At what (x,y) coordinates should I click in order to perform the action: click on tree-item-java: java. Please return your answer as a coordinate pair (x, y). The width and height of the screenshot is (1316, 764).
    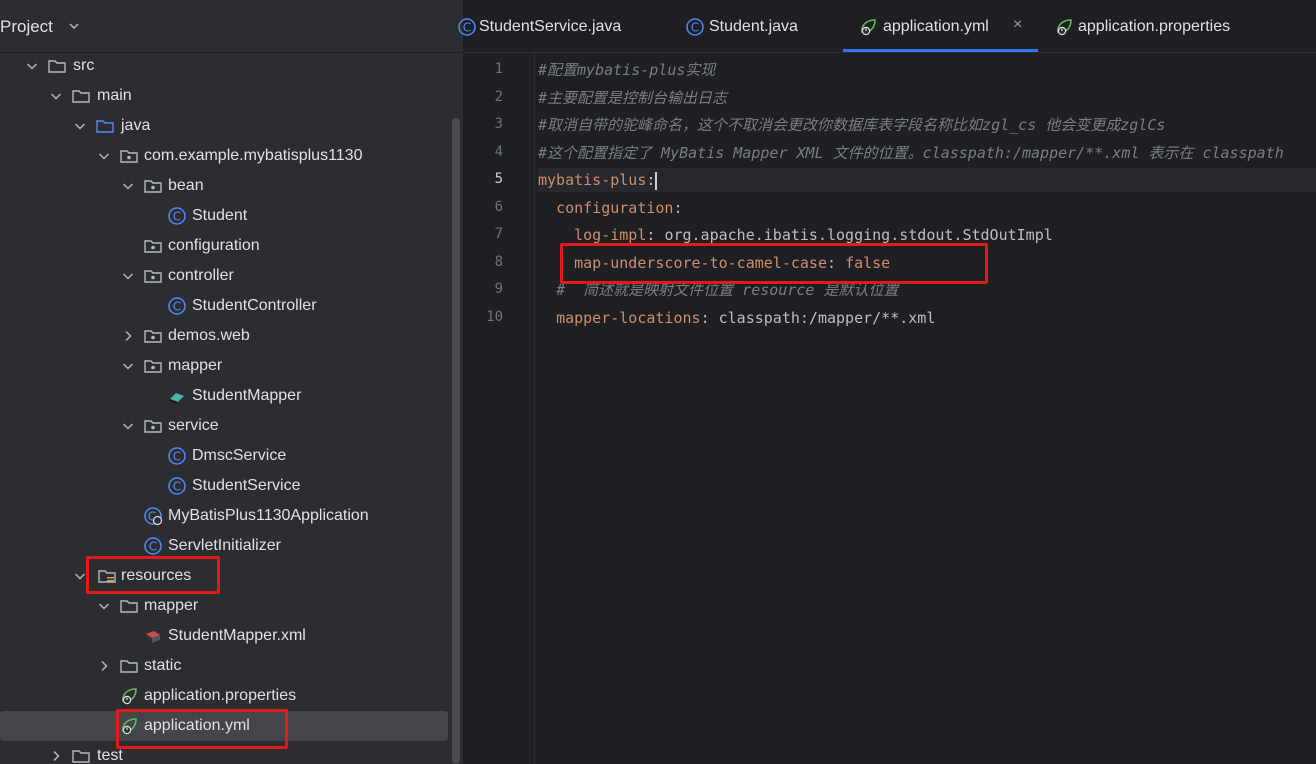
    Looking at the image, I should click on (224, 126).